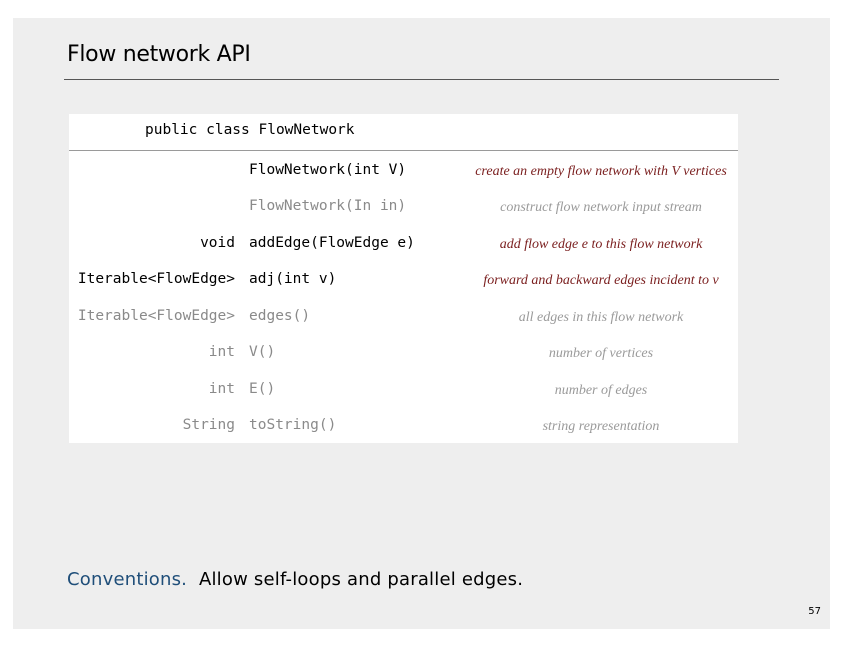 This screenshot has height=648, width=842. Describe the element at coordinates (159, 54) in the screenshot. I see `slide-title: Flow network API` at that location.